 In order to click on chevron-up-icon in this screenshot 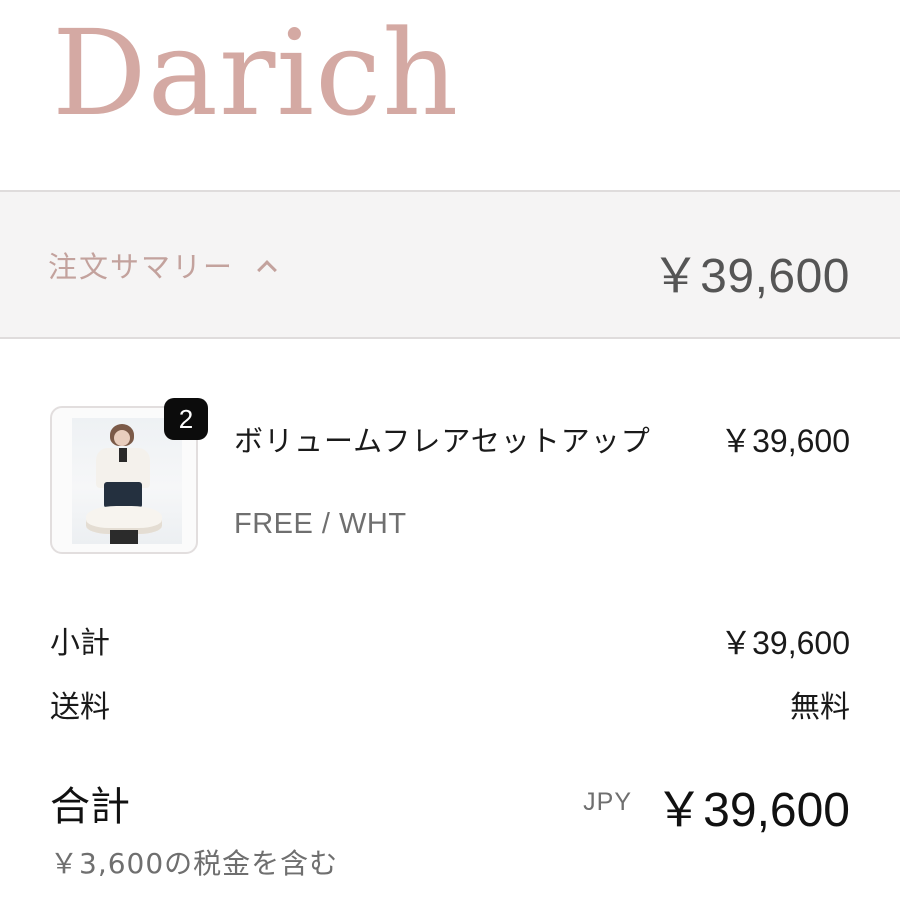, I will do `click(267, 270)`.